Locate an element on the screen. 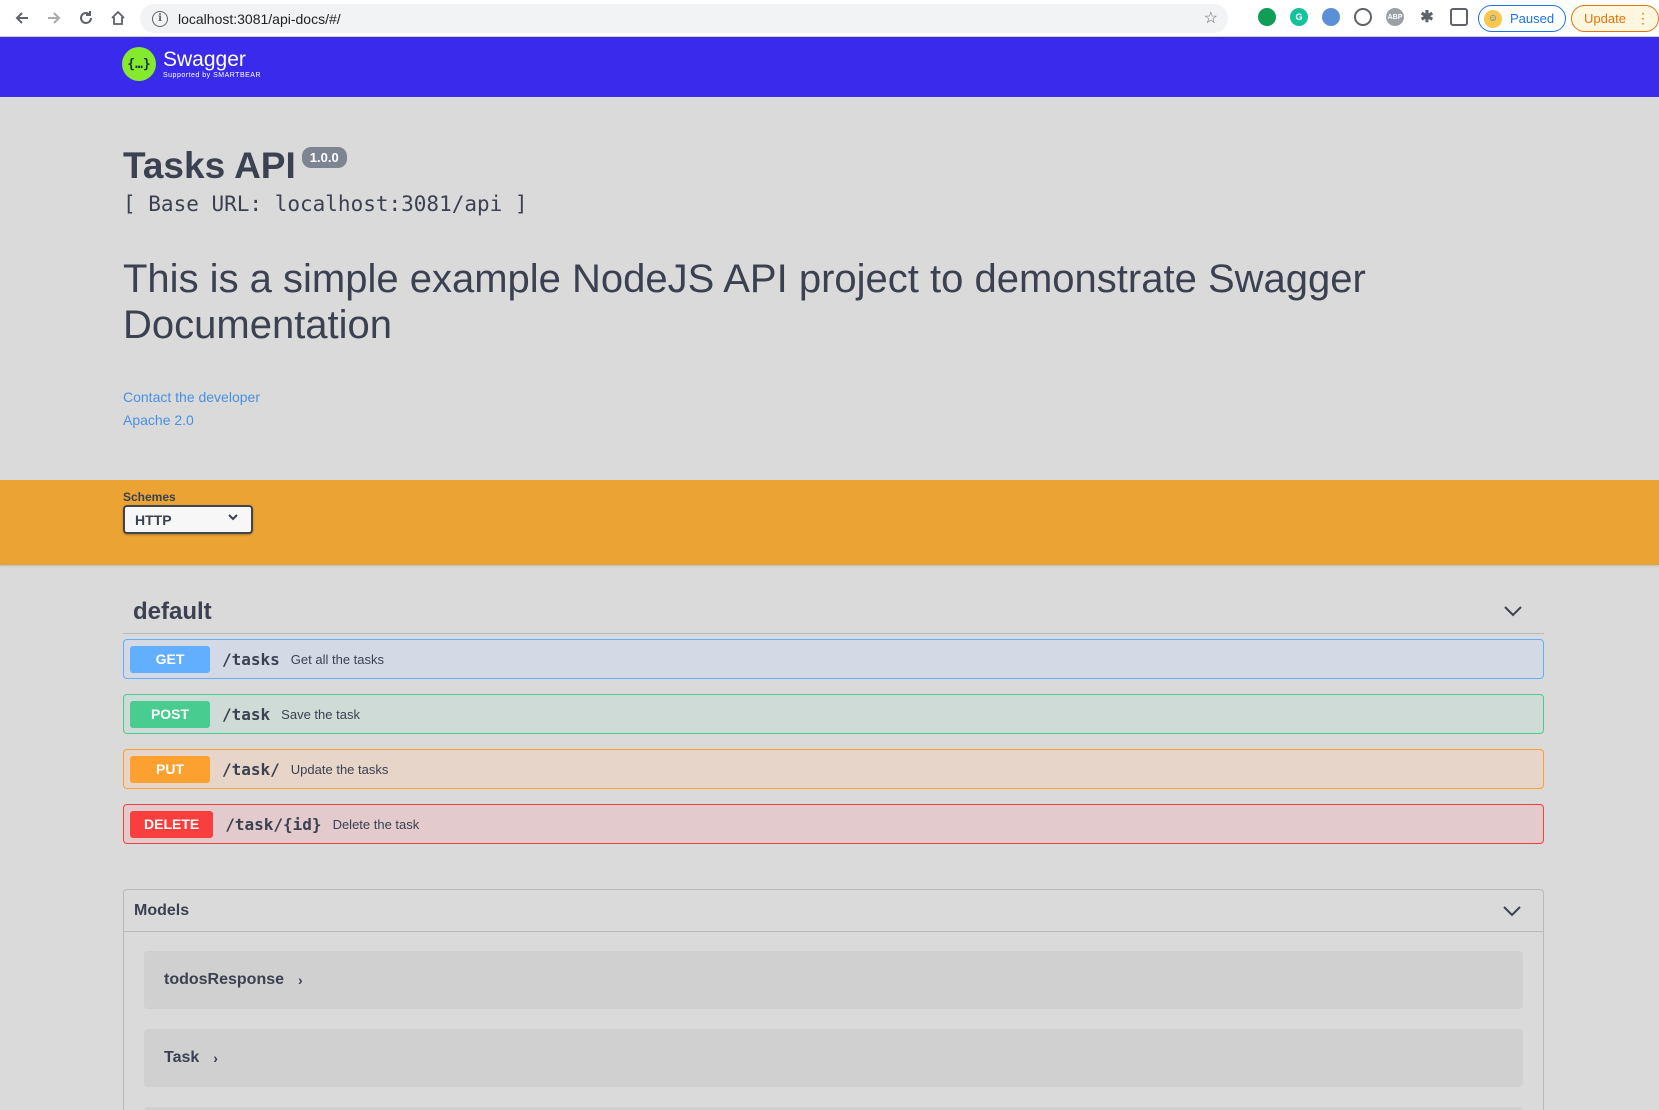 Image resolution: width=1659 pixels, height=1110 pixels. forward-button is located at coordinates (54, 18).